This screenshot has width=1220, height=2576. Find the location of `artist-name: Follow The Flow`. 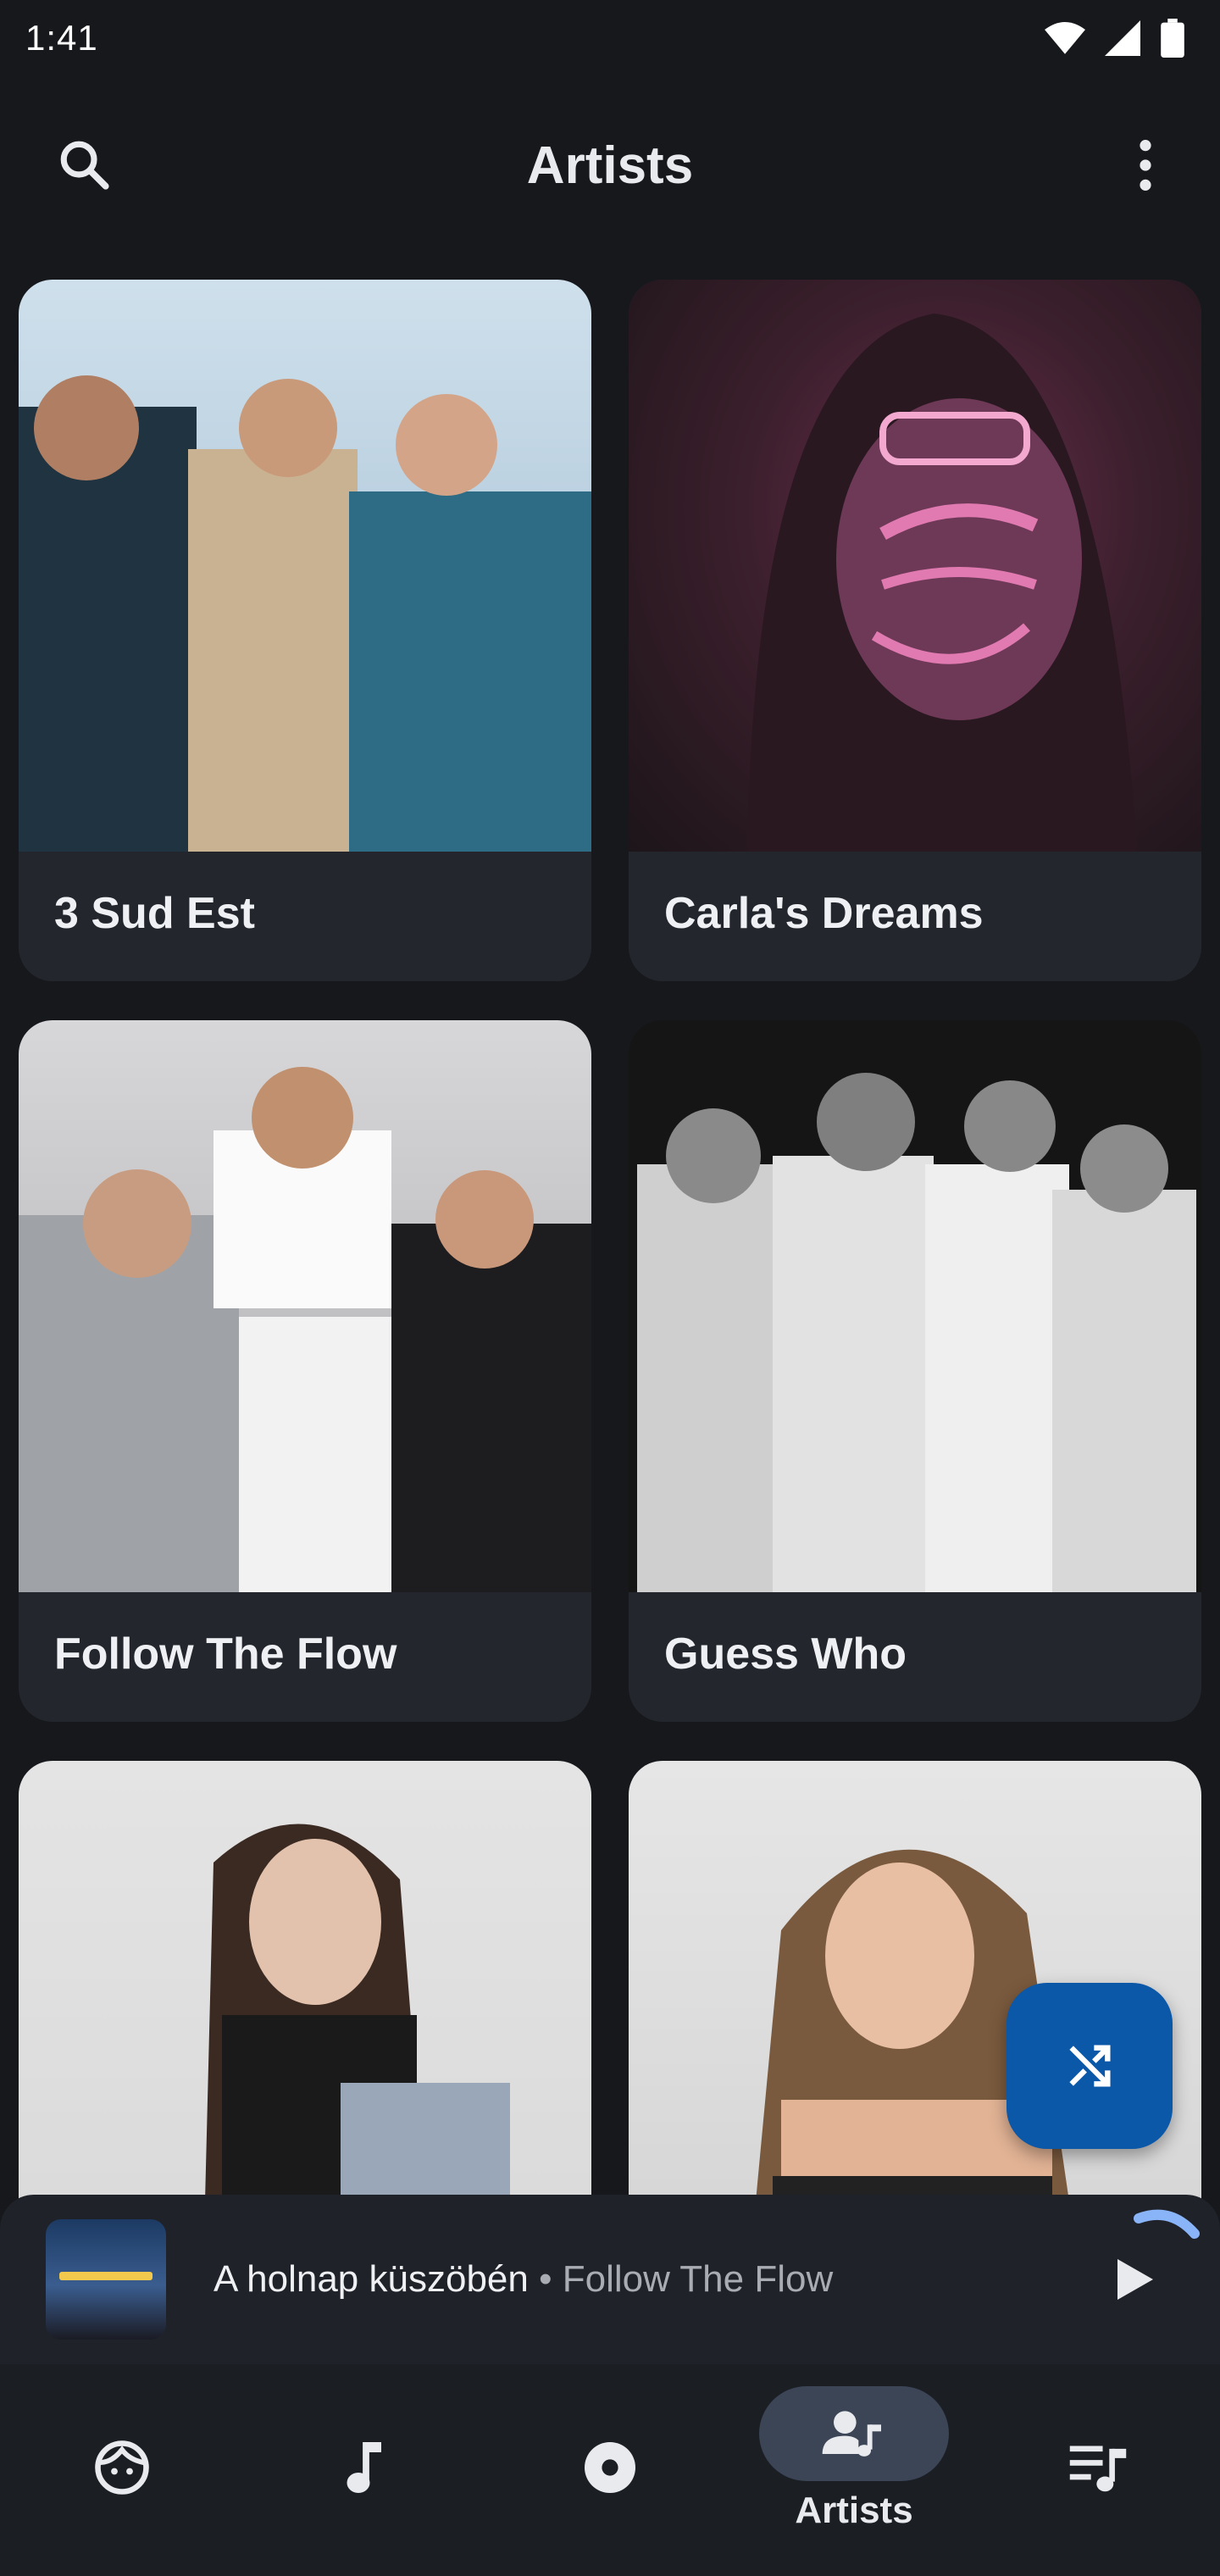

artist-name: Follow The Flow is located at coordinates (225, 1654).